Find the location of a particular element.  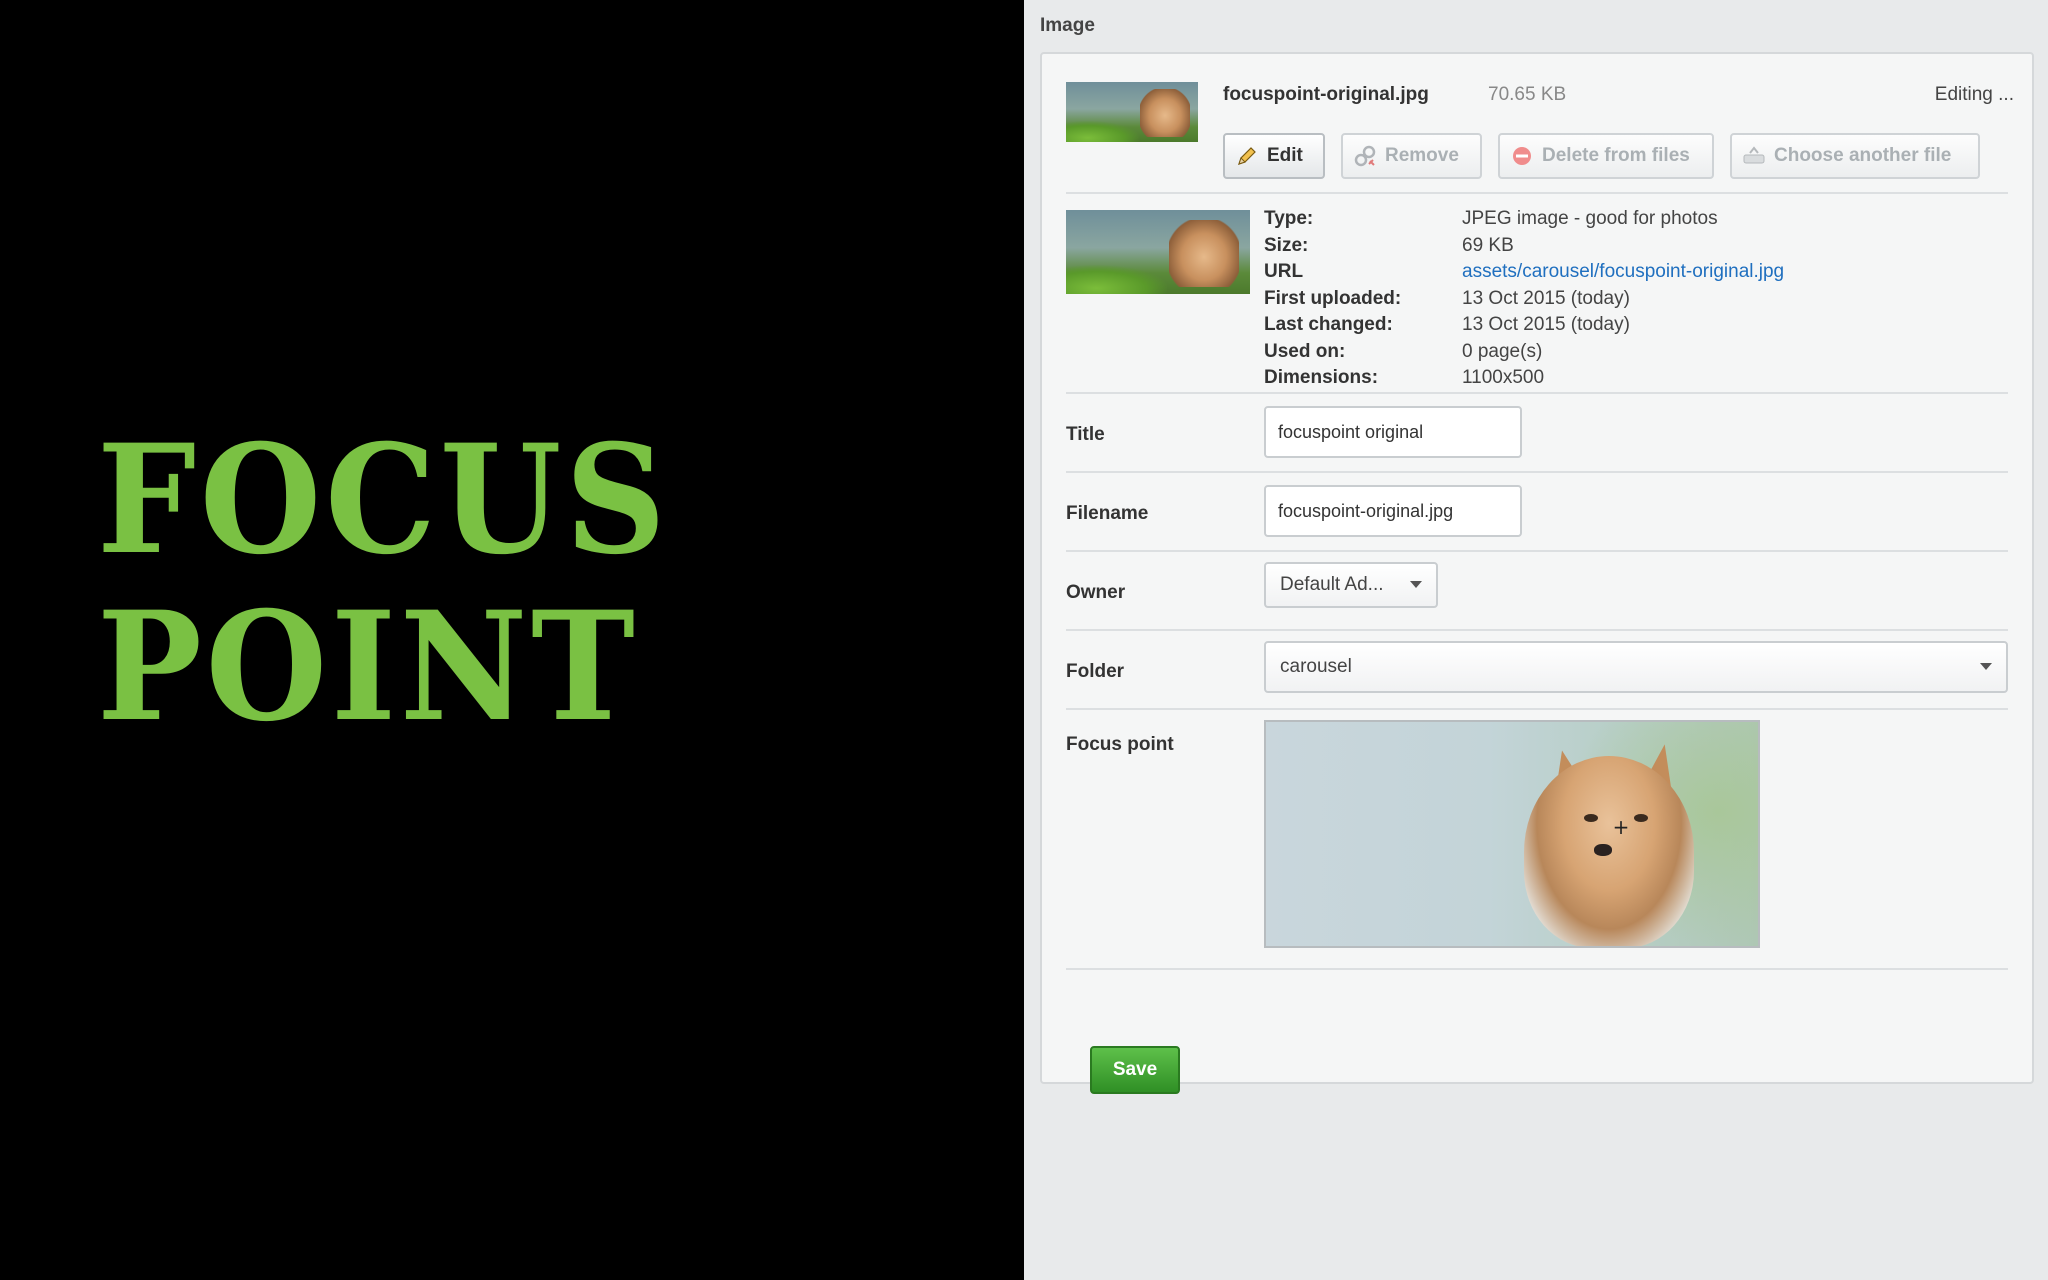

folder-selected-value: carousel is located at coordinates (1316, 666).